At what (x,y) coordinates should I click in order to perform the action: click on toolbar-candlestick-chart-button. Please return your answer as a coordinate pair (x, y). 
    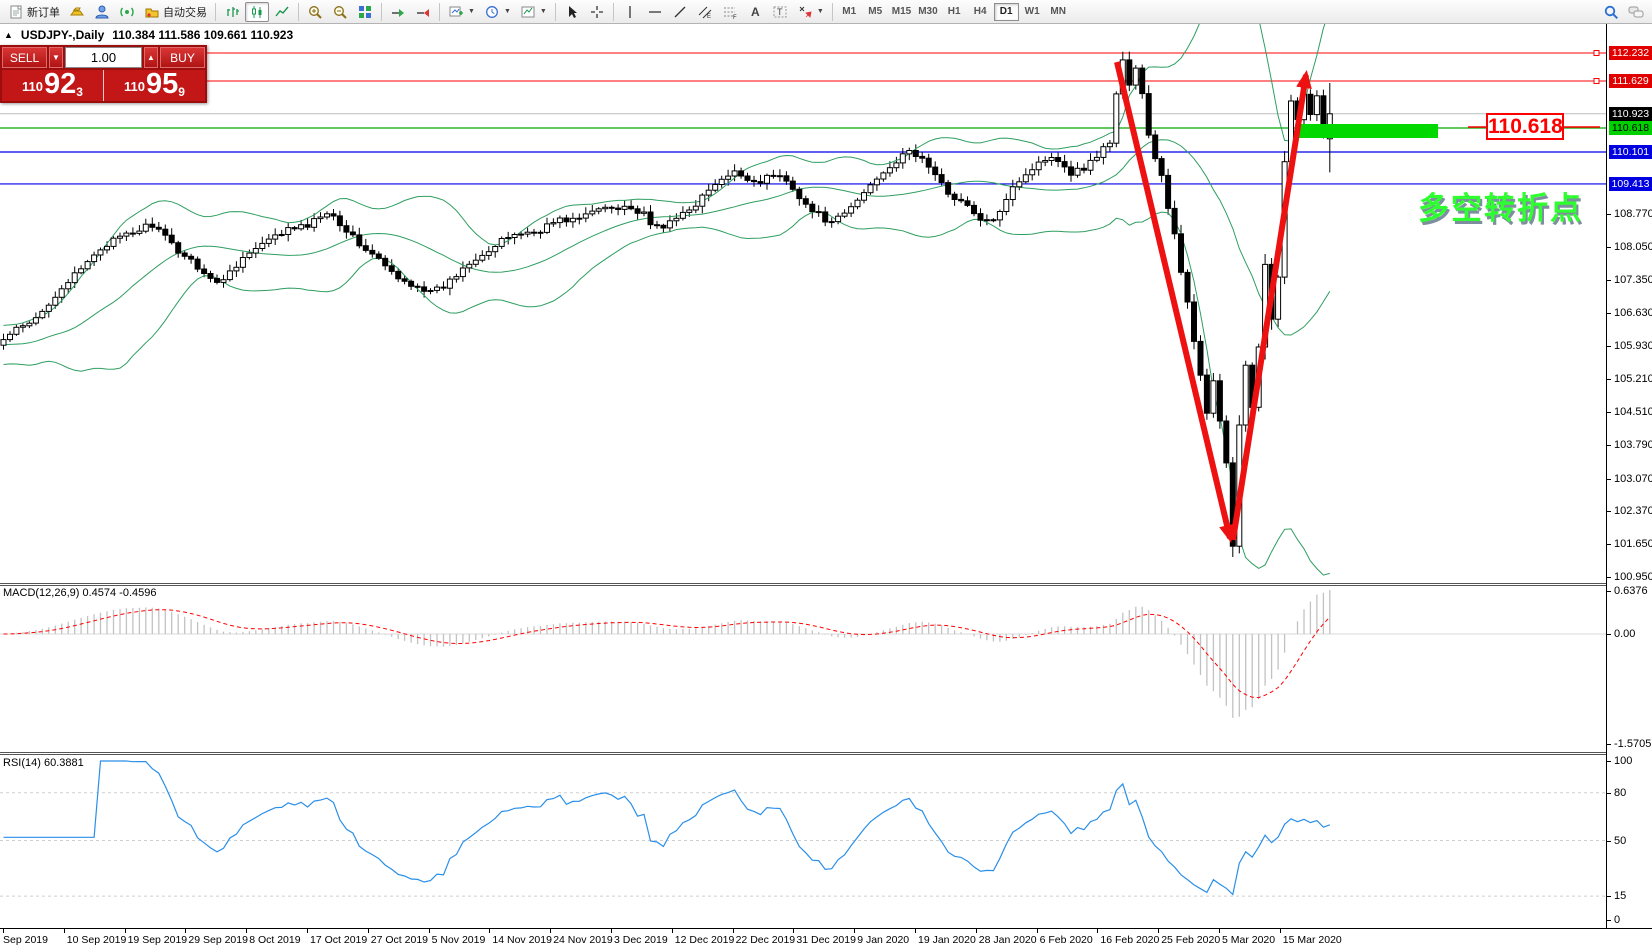
    Looking at the image, I should click on (257, 11).